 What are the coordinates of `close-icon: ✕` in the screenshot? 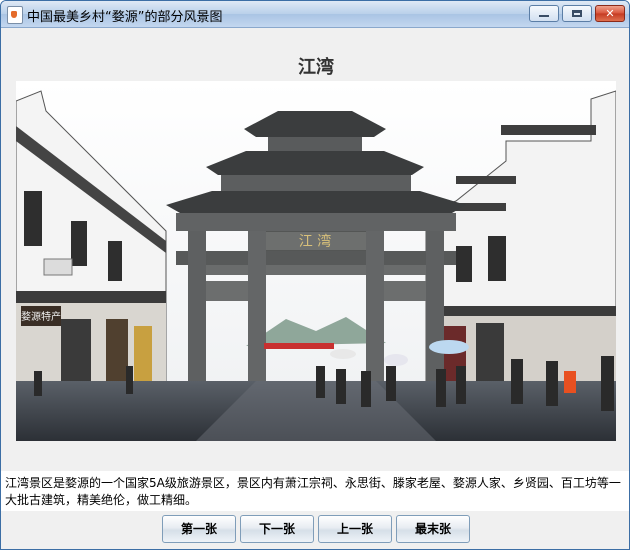 It's located at (610, 13).